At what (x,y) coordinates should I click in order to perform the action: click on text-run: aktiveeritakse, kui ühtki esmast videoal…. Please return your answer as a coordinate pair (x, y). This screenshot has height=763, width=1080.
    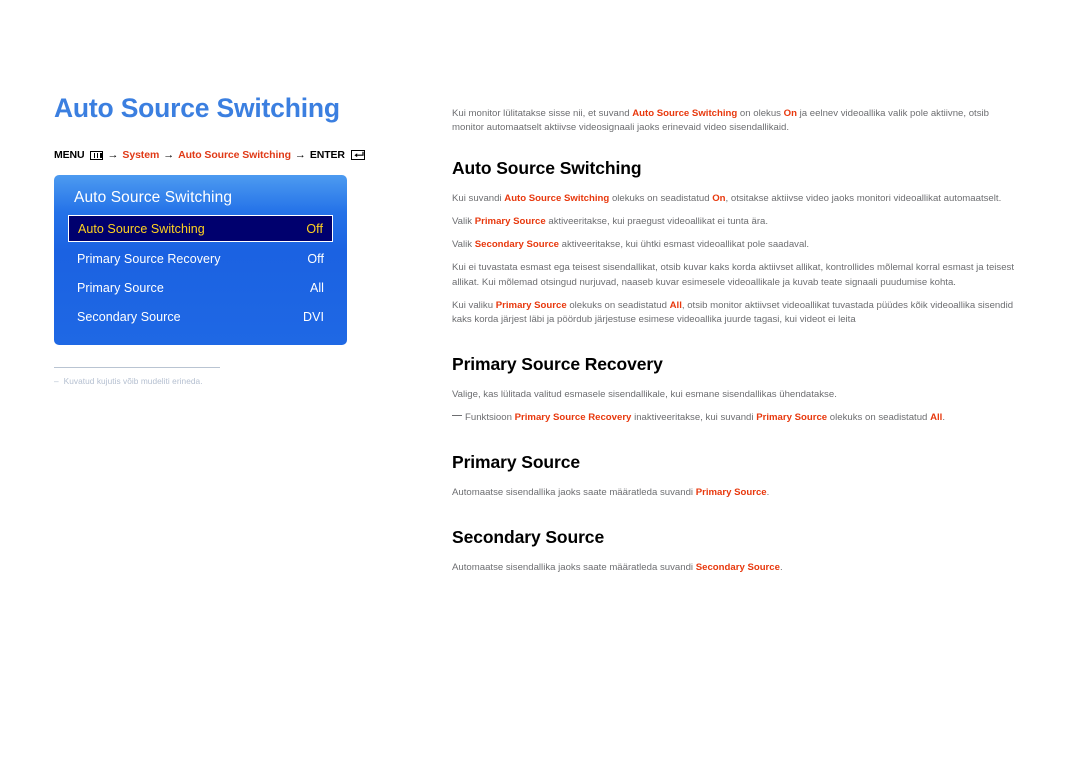
    Looking at the image, I should click on (684, 245).